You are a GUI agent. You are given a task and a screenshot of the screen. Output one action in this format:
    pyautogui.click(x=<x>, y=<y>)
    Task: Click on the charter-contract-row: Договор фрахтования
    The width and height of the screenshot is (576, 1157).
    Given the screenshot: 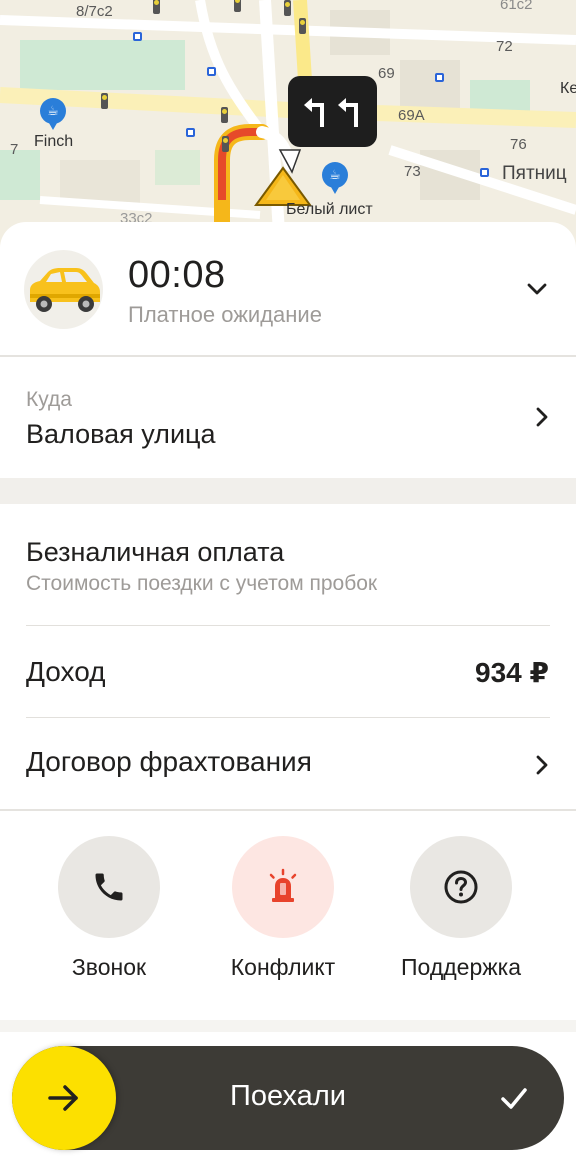 What is the action you would take?
    pyautogui.click(x=288, y=765)
    